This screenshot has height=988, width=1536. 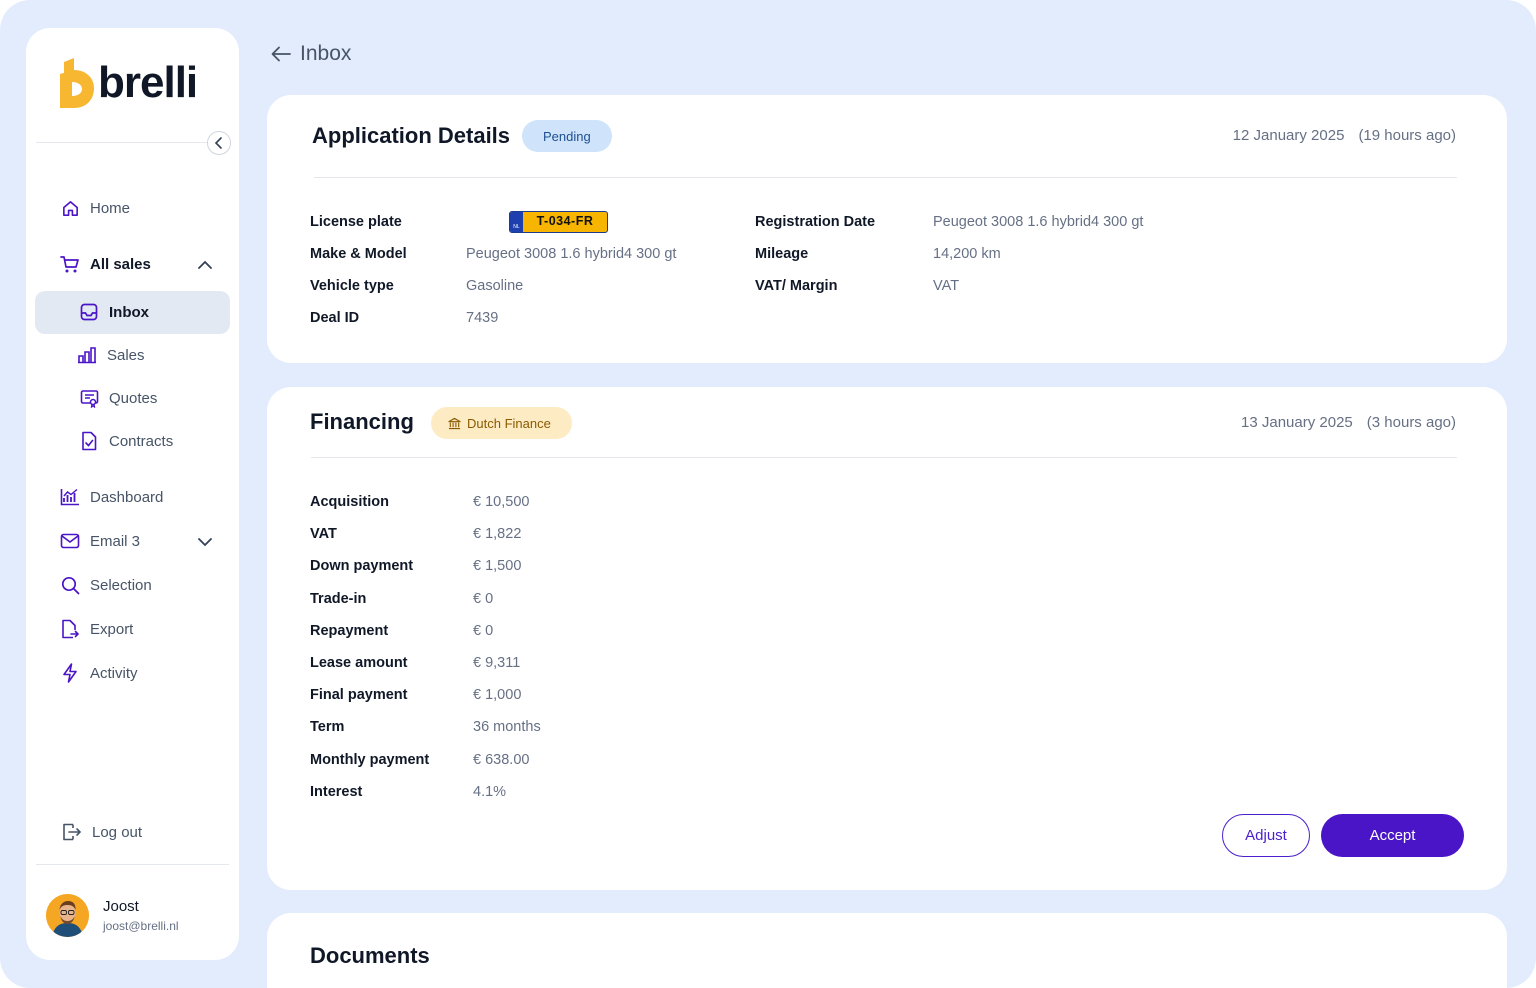 I want to click on detail-row-vat-margin: VAT/ Margin VAT, so click(x=857, y=286).